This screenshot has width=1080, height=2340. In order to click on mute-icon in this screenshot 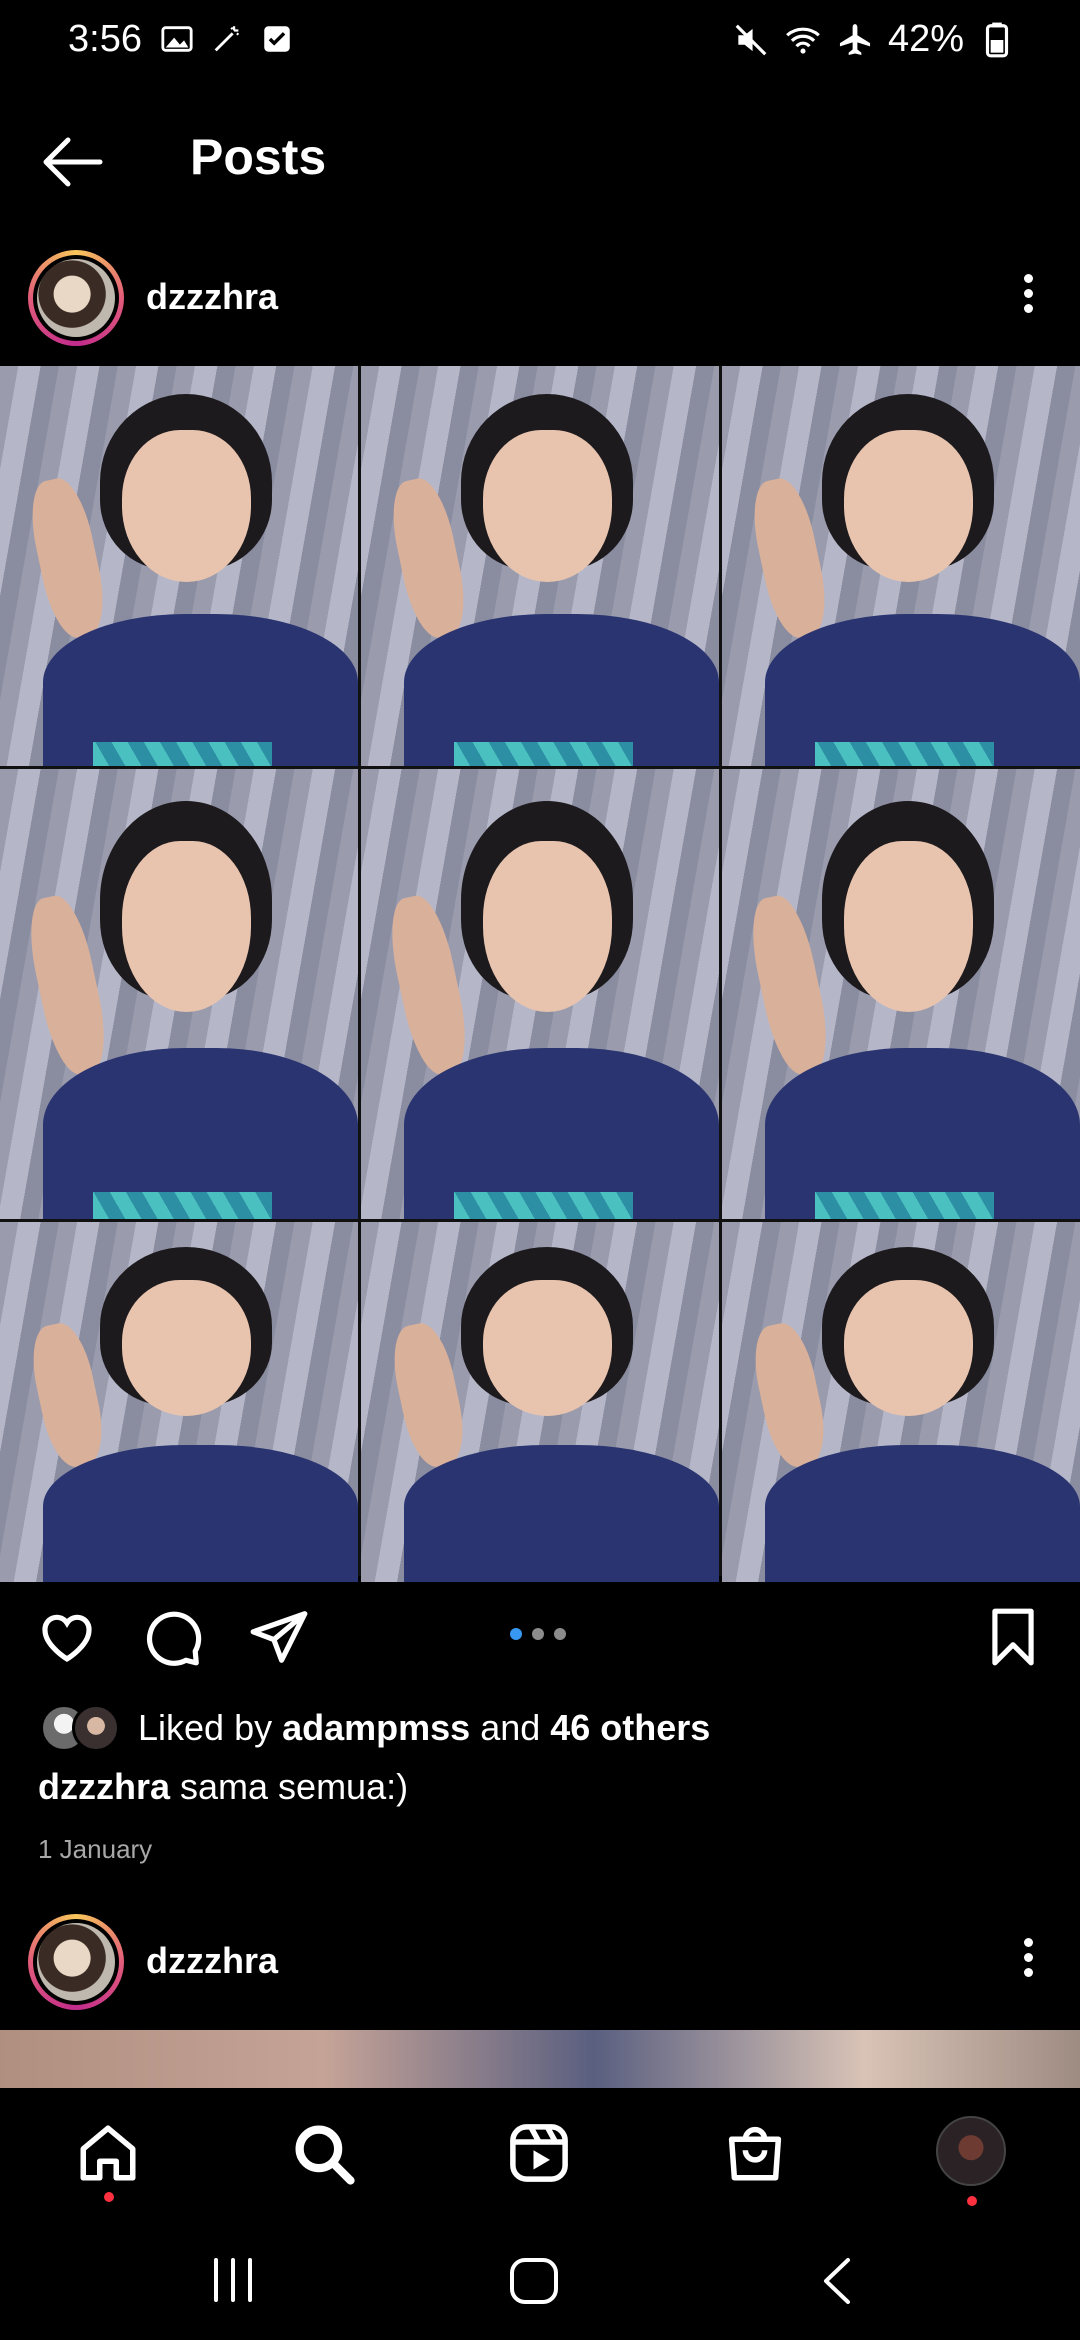, I will do `click(751, 39)`.